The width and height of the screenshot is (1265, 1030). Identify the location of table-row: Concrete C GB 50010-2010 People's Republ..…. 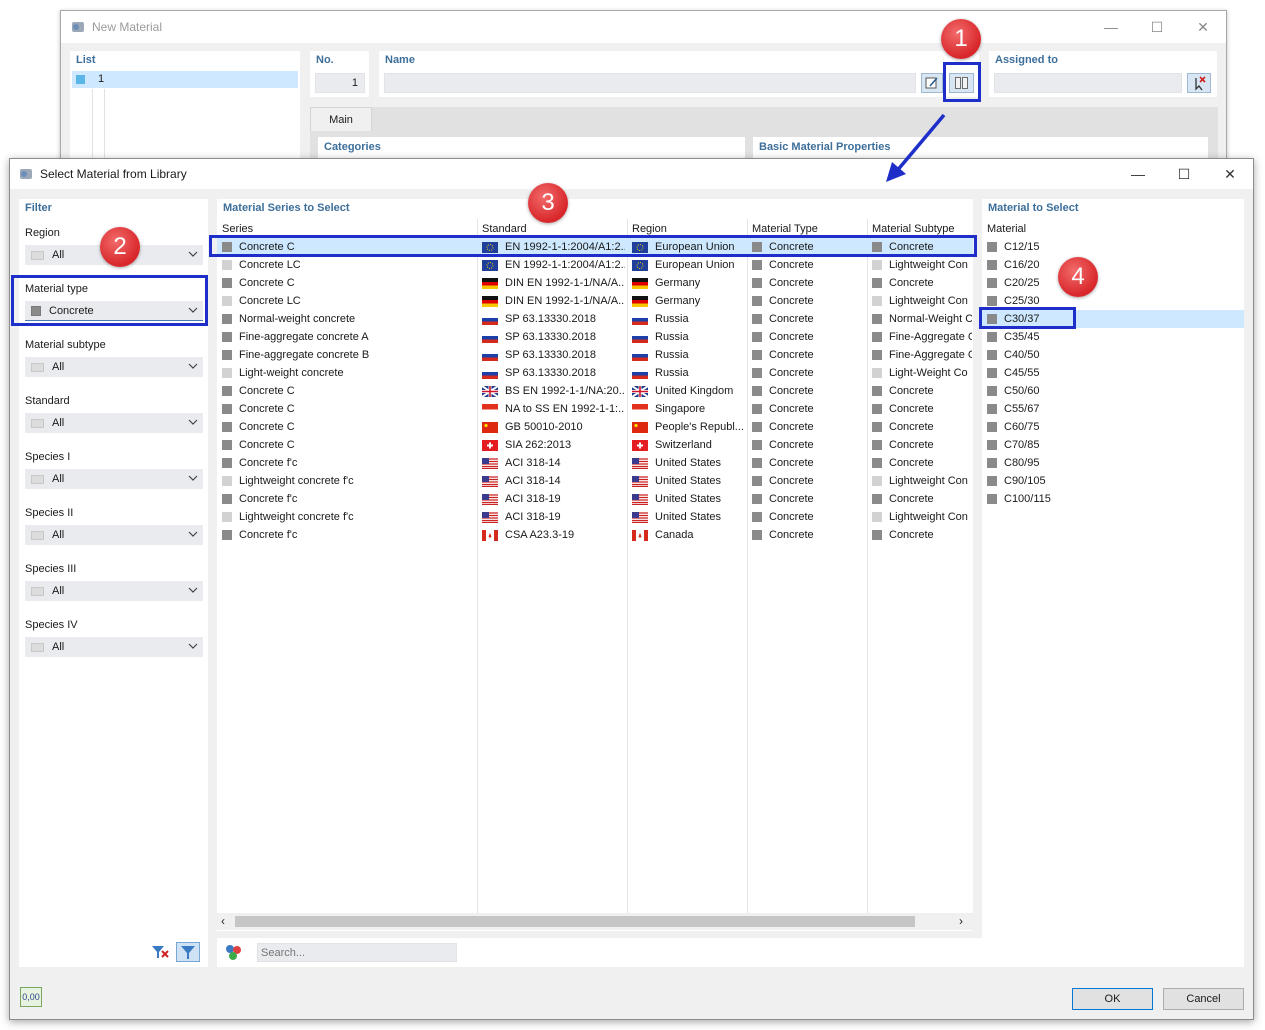
(595, 427).